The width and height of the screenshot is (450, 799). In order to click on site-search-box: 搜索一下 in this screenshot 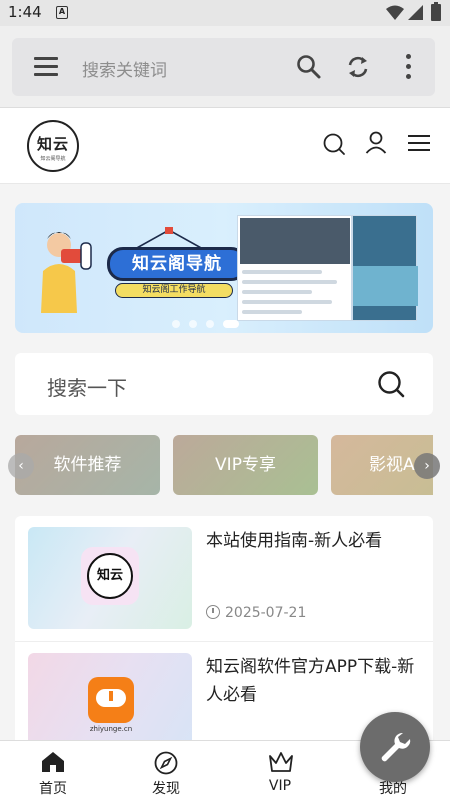, I will do `click(224, 384)`.